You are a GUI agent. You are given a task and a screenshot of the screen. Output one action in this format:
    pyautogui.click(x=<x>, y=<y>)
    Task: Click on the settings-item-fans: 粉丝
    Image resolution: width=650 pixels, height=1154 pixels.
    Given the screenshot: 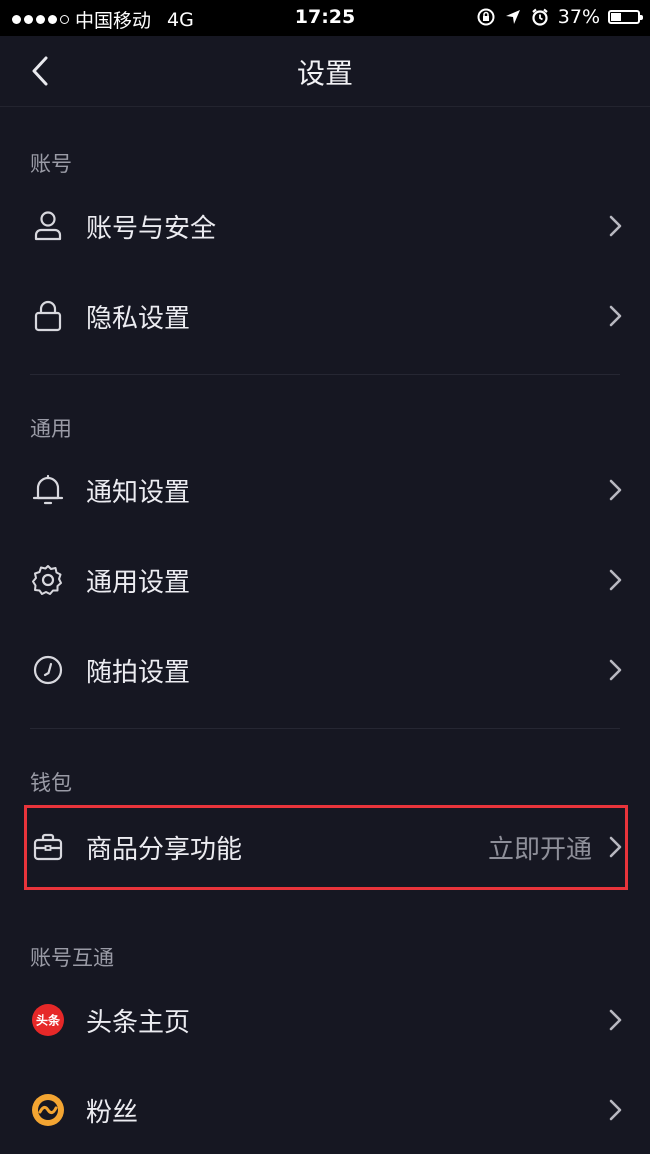 What is the action you would take?
    pyautogui.click(x=325, y=1110)
    